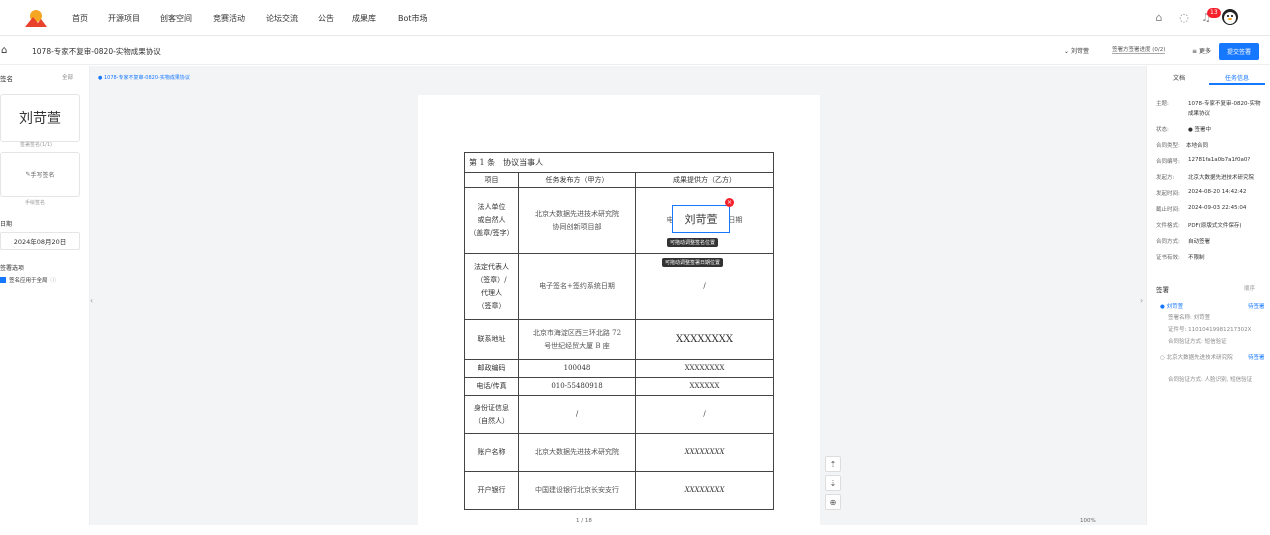 This screenshot has width=1270, height=535. I want to click on more-menu: ≡ 更多, so click(1201, 50).